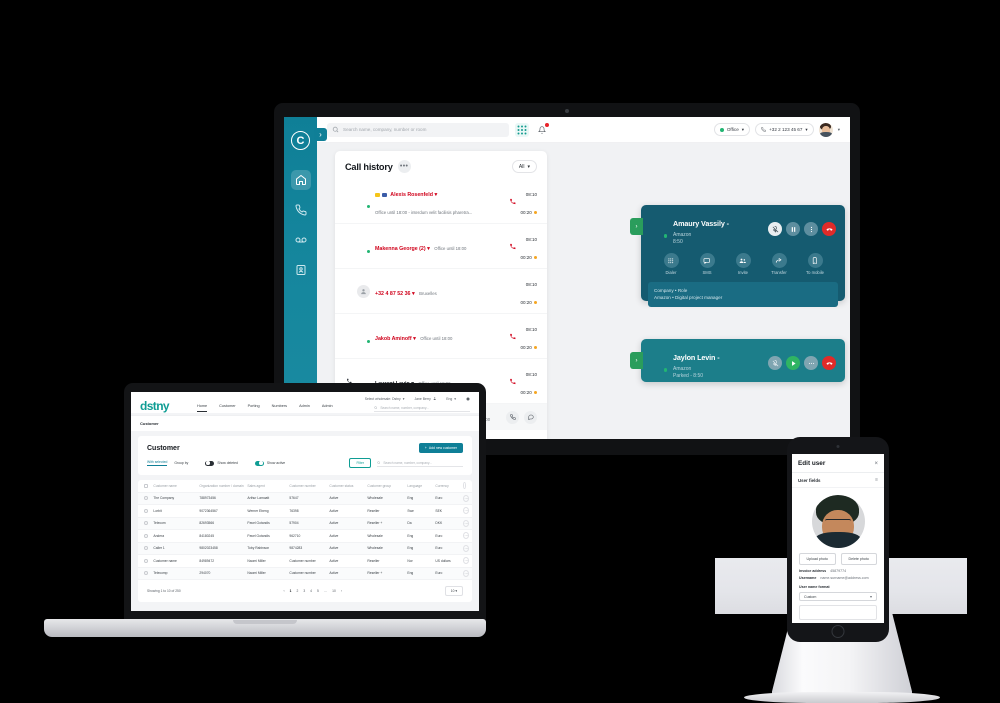 The width and height of the screenshot is (1000, 703). Describe the element at coordinates (320, 134) in the screenshot. I see `sidebar-expand-button: ›` at that location.